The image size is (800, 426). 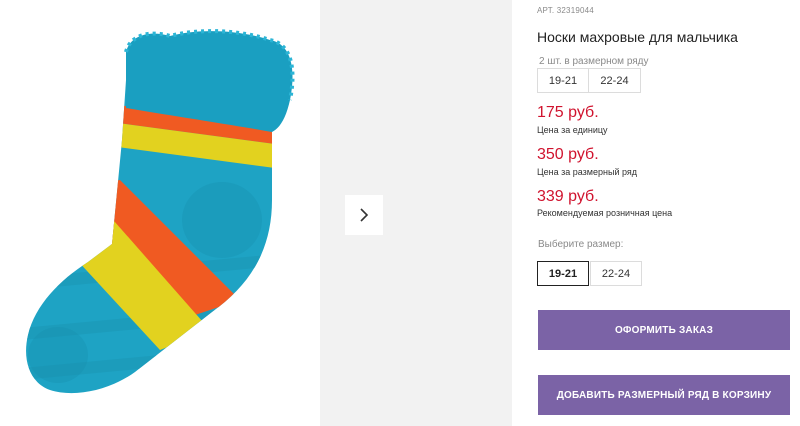 What do you see at coordinates (615, 80) in the screenshot?
I see `pack-size-item: 22-24` at bounding box center [615, 80].